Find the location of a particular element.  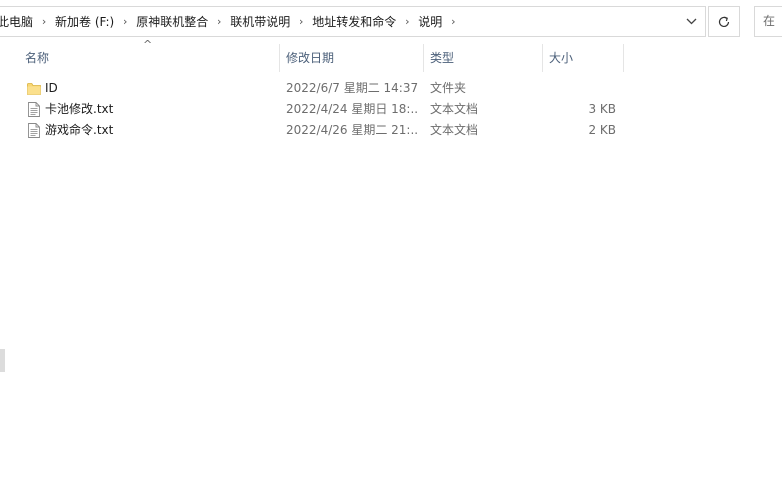

file-row-txt-2: 游戏命令.txt 2022/4/26 星期二 21:... 文本文档 2 KB is located at coordinates (315, 130).